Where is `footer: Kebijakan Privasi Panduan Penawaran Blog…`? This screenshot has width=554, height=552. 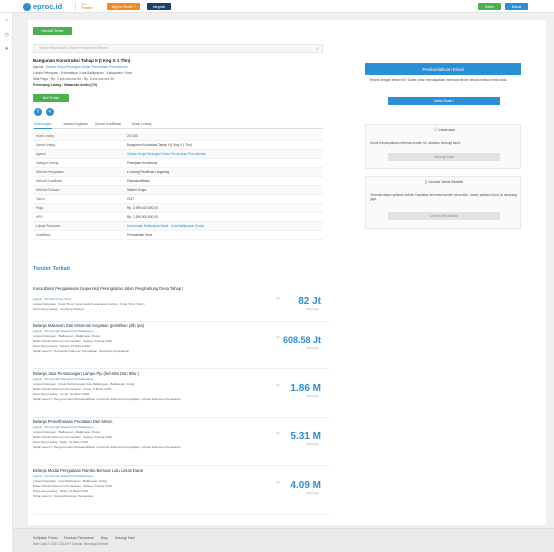 footer: Kebijakan Privasi Panduan Penawaran Blog… is located at coordinates (283, 540).